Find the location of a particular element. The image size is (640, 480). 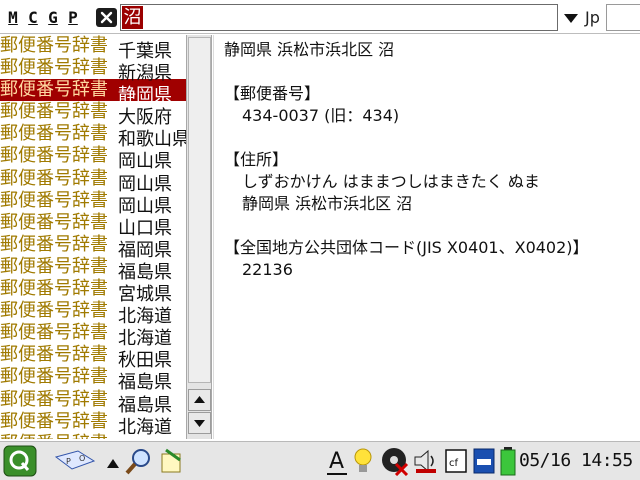

search-tool-icon is located at coordinates (139, 463).